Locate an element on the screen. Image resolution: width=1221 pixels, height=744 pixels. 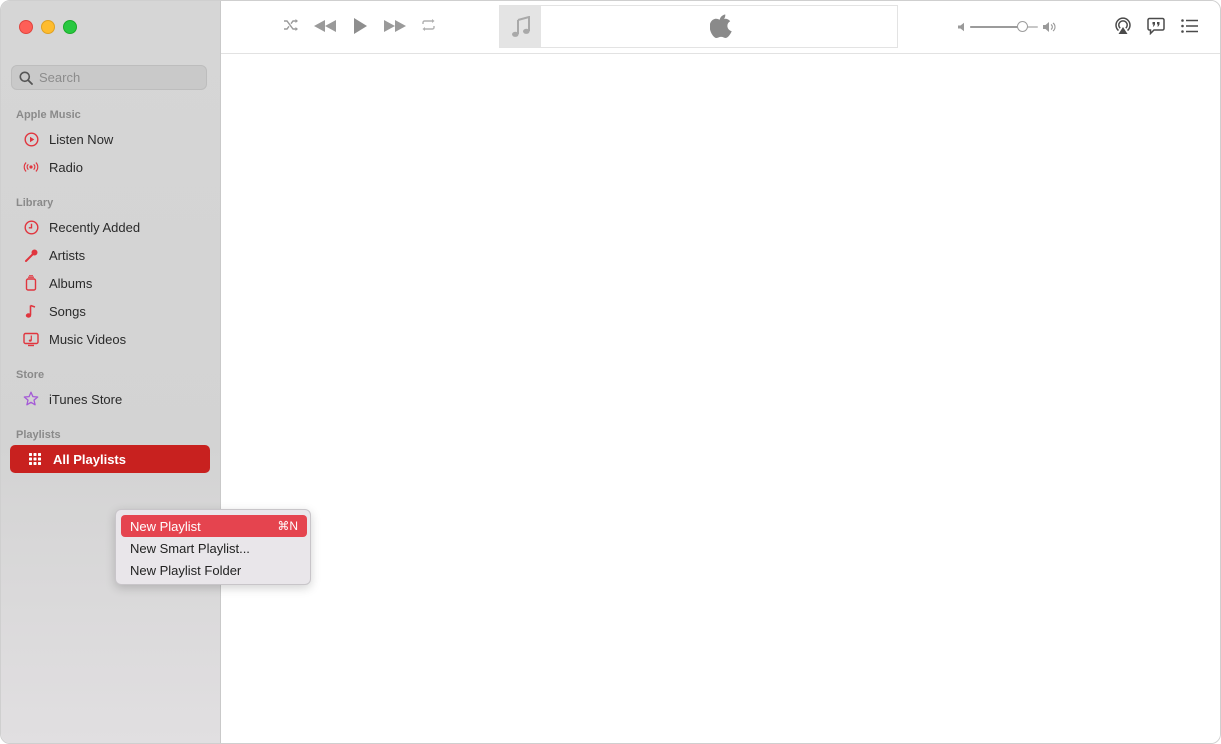
search-input is located at coordinates (114, 77).